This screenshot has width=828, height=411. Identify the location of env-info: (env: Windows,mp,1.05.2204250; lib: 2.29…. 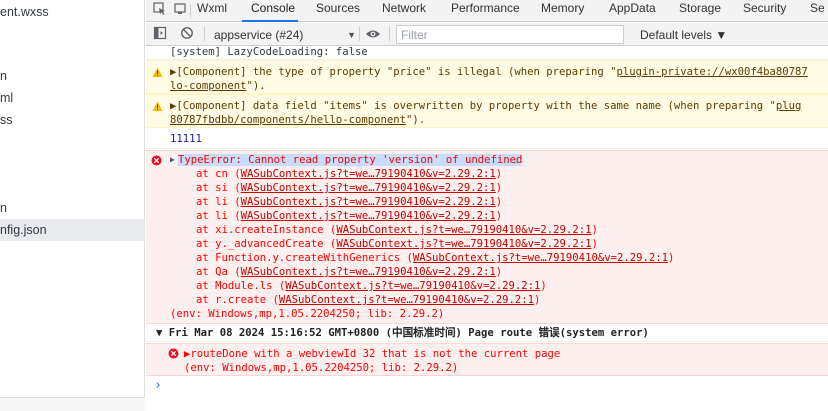
(307, 314).